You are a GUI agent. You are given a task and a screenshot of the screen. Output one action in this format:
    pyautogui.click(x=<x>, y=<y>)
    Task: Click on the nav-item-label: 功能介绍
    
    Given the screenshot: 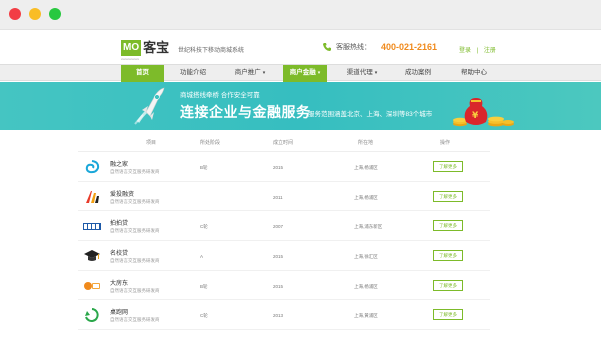 What is the action you would take?
    pyautogui.click(x=193, y=72)
    